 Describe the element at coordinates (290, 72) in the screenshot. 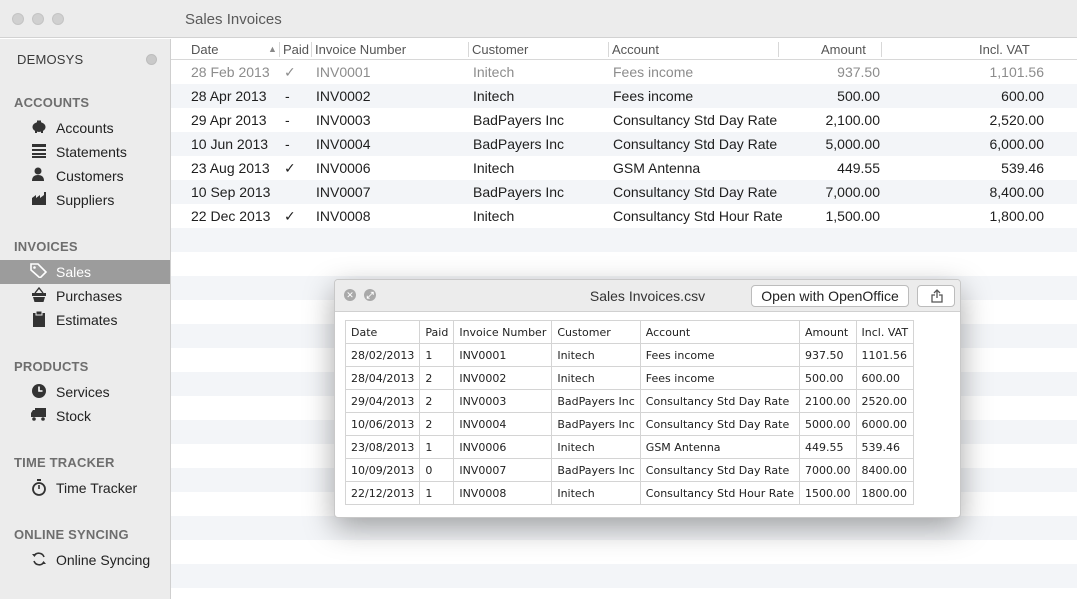

I see `cell-paid: ✓` at that location.